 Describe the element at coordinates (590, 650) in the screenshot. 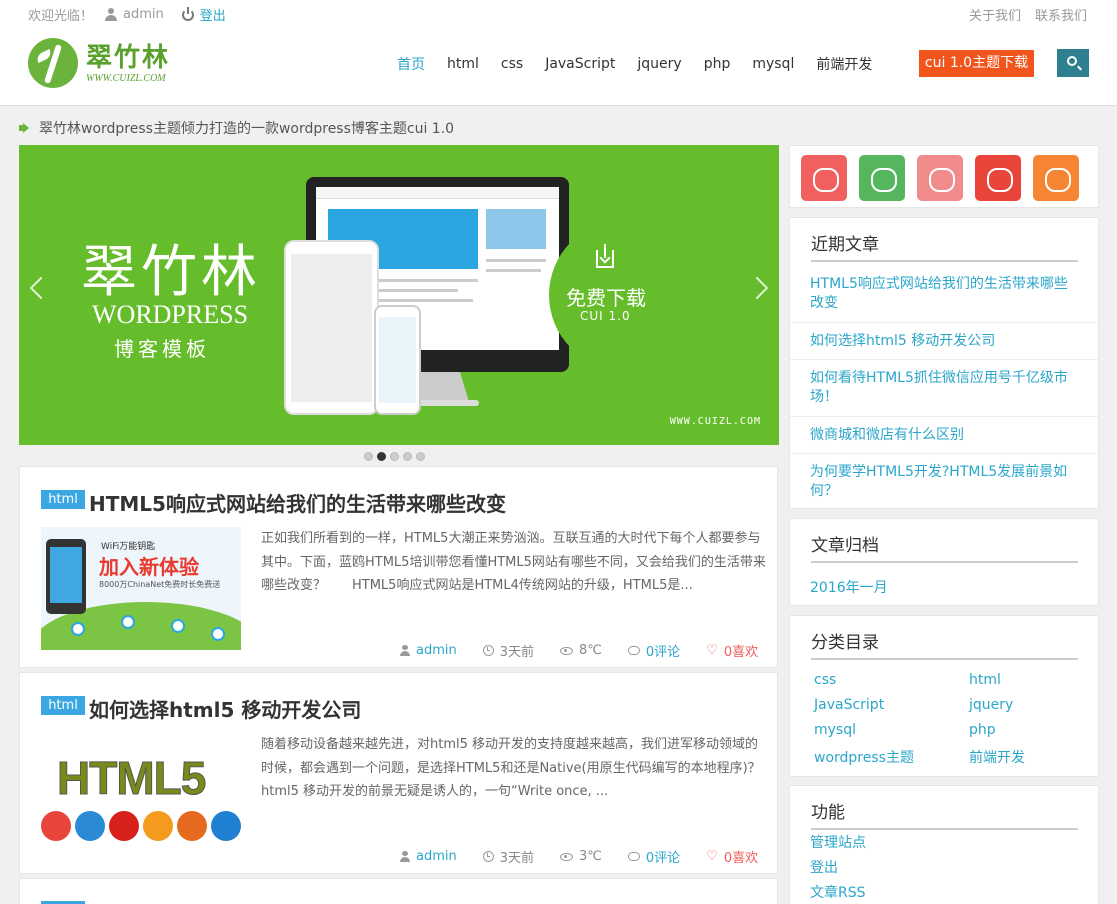

I see `post-views: 8℃` at that location.